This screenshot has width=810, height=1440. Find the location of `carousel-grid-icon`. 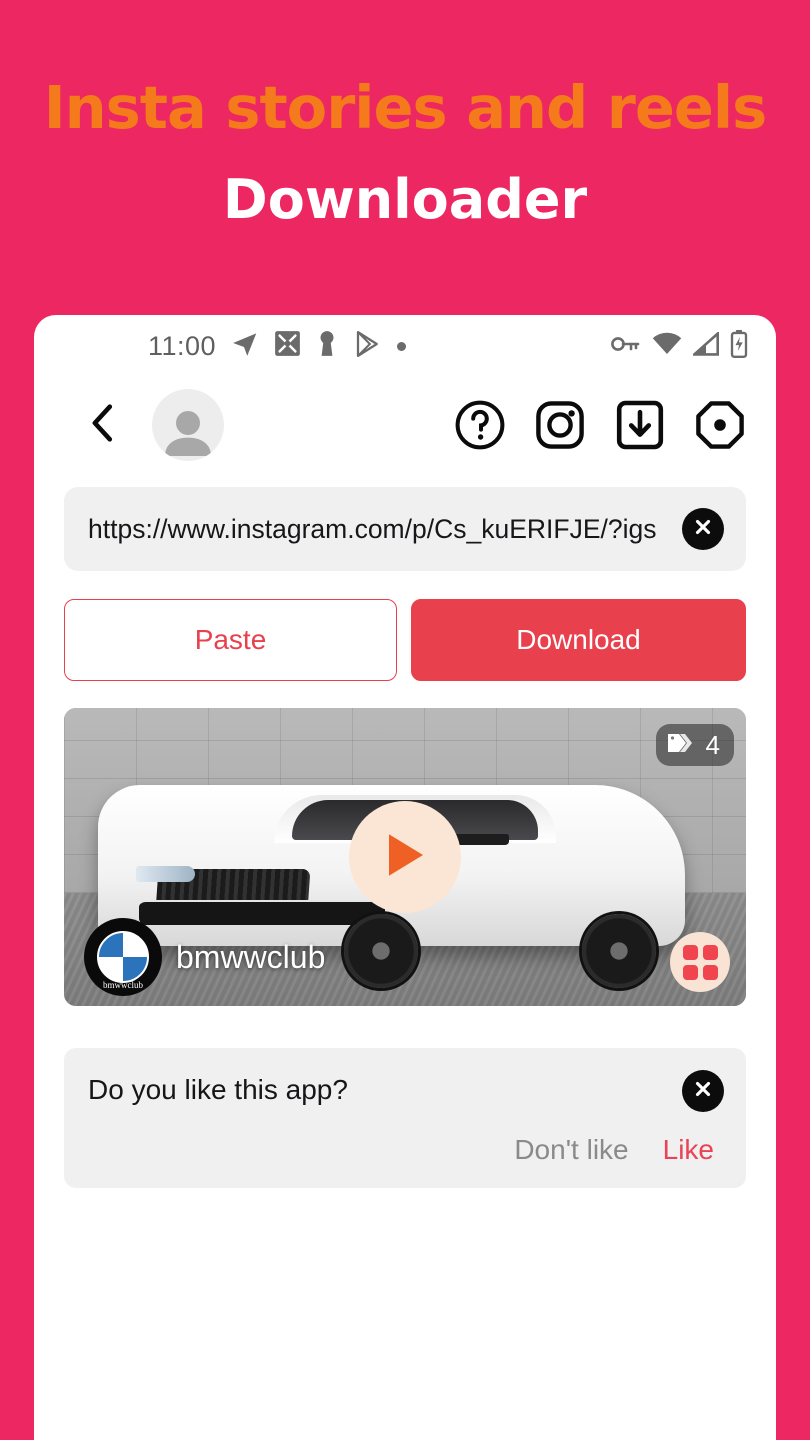

carousel-grid-icon is located at coordinates (700, 962).